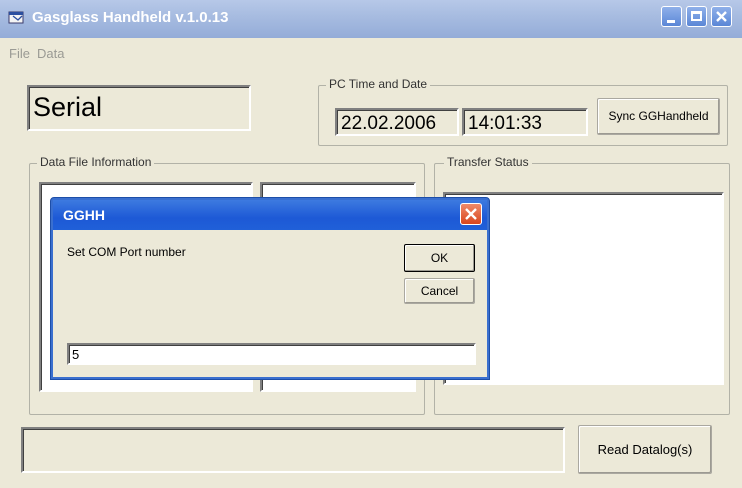 The width and height of the screenshot is (742, 488). I want to click on menu-data: Data, so click(50, 53).